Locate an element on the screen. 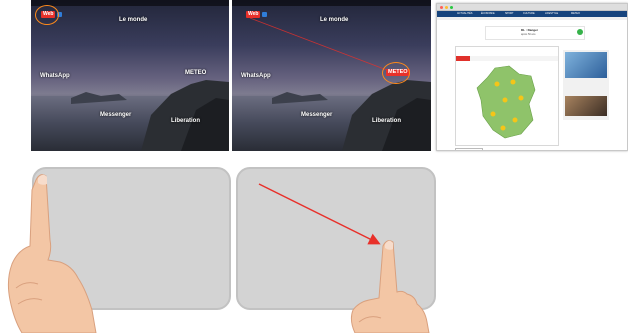 The image size is (628, 333). ad-text: après 50 ans is located at coordinates (528, 34).